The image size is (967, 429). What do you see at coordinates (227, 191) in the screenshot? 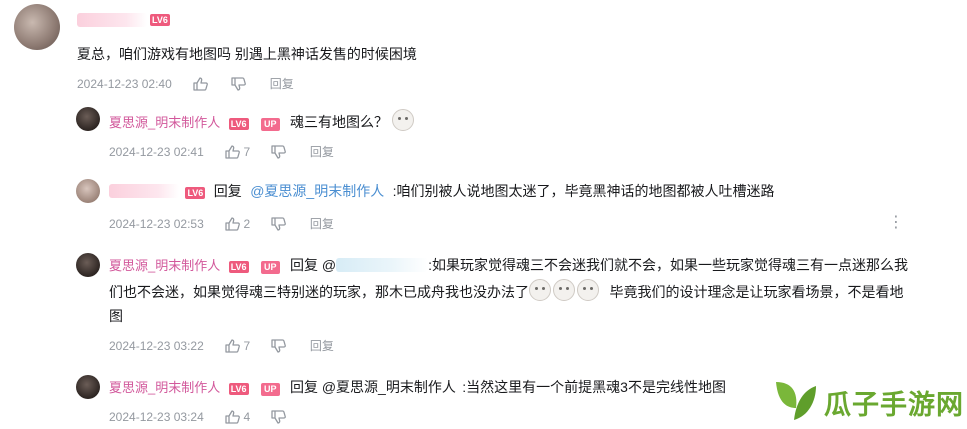
I see `reply-prefix: 回复` at bounding box center [227, 191].